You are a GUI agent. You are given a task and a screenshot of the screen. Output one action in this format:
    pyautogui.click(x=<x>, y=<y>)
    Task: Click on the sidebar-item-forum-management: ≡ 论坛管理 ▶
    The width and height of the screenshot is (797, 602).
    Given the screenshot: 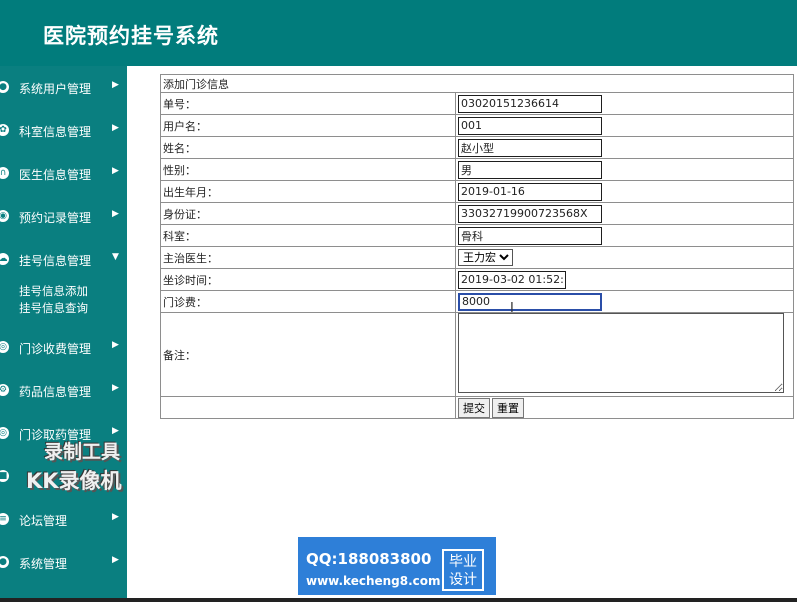 What is the action you would take?
    pyautogui.click(x=63, y=520)
    